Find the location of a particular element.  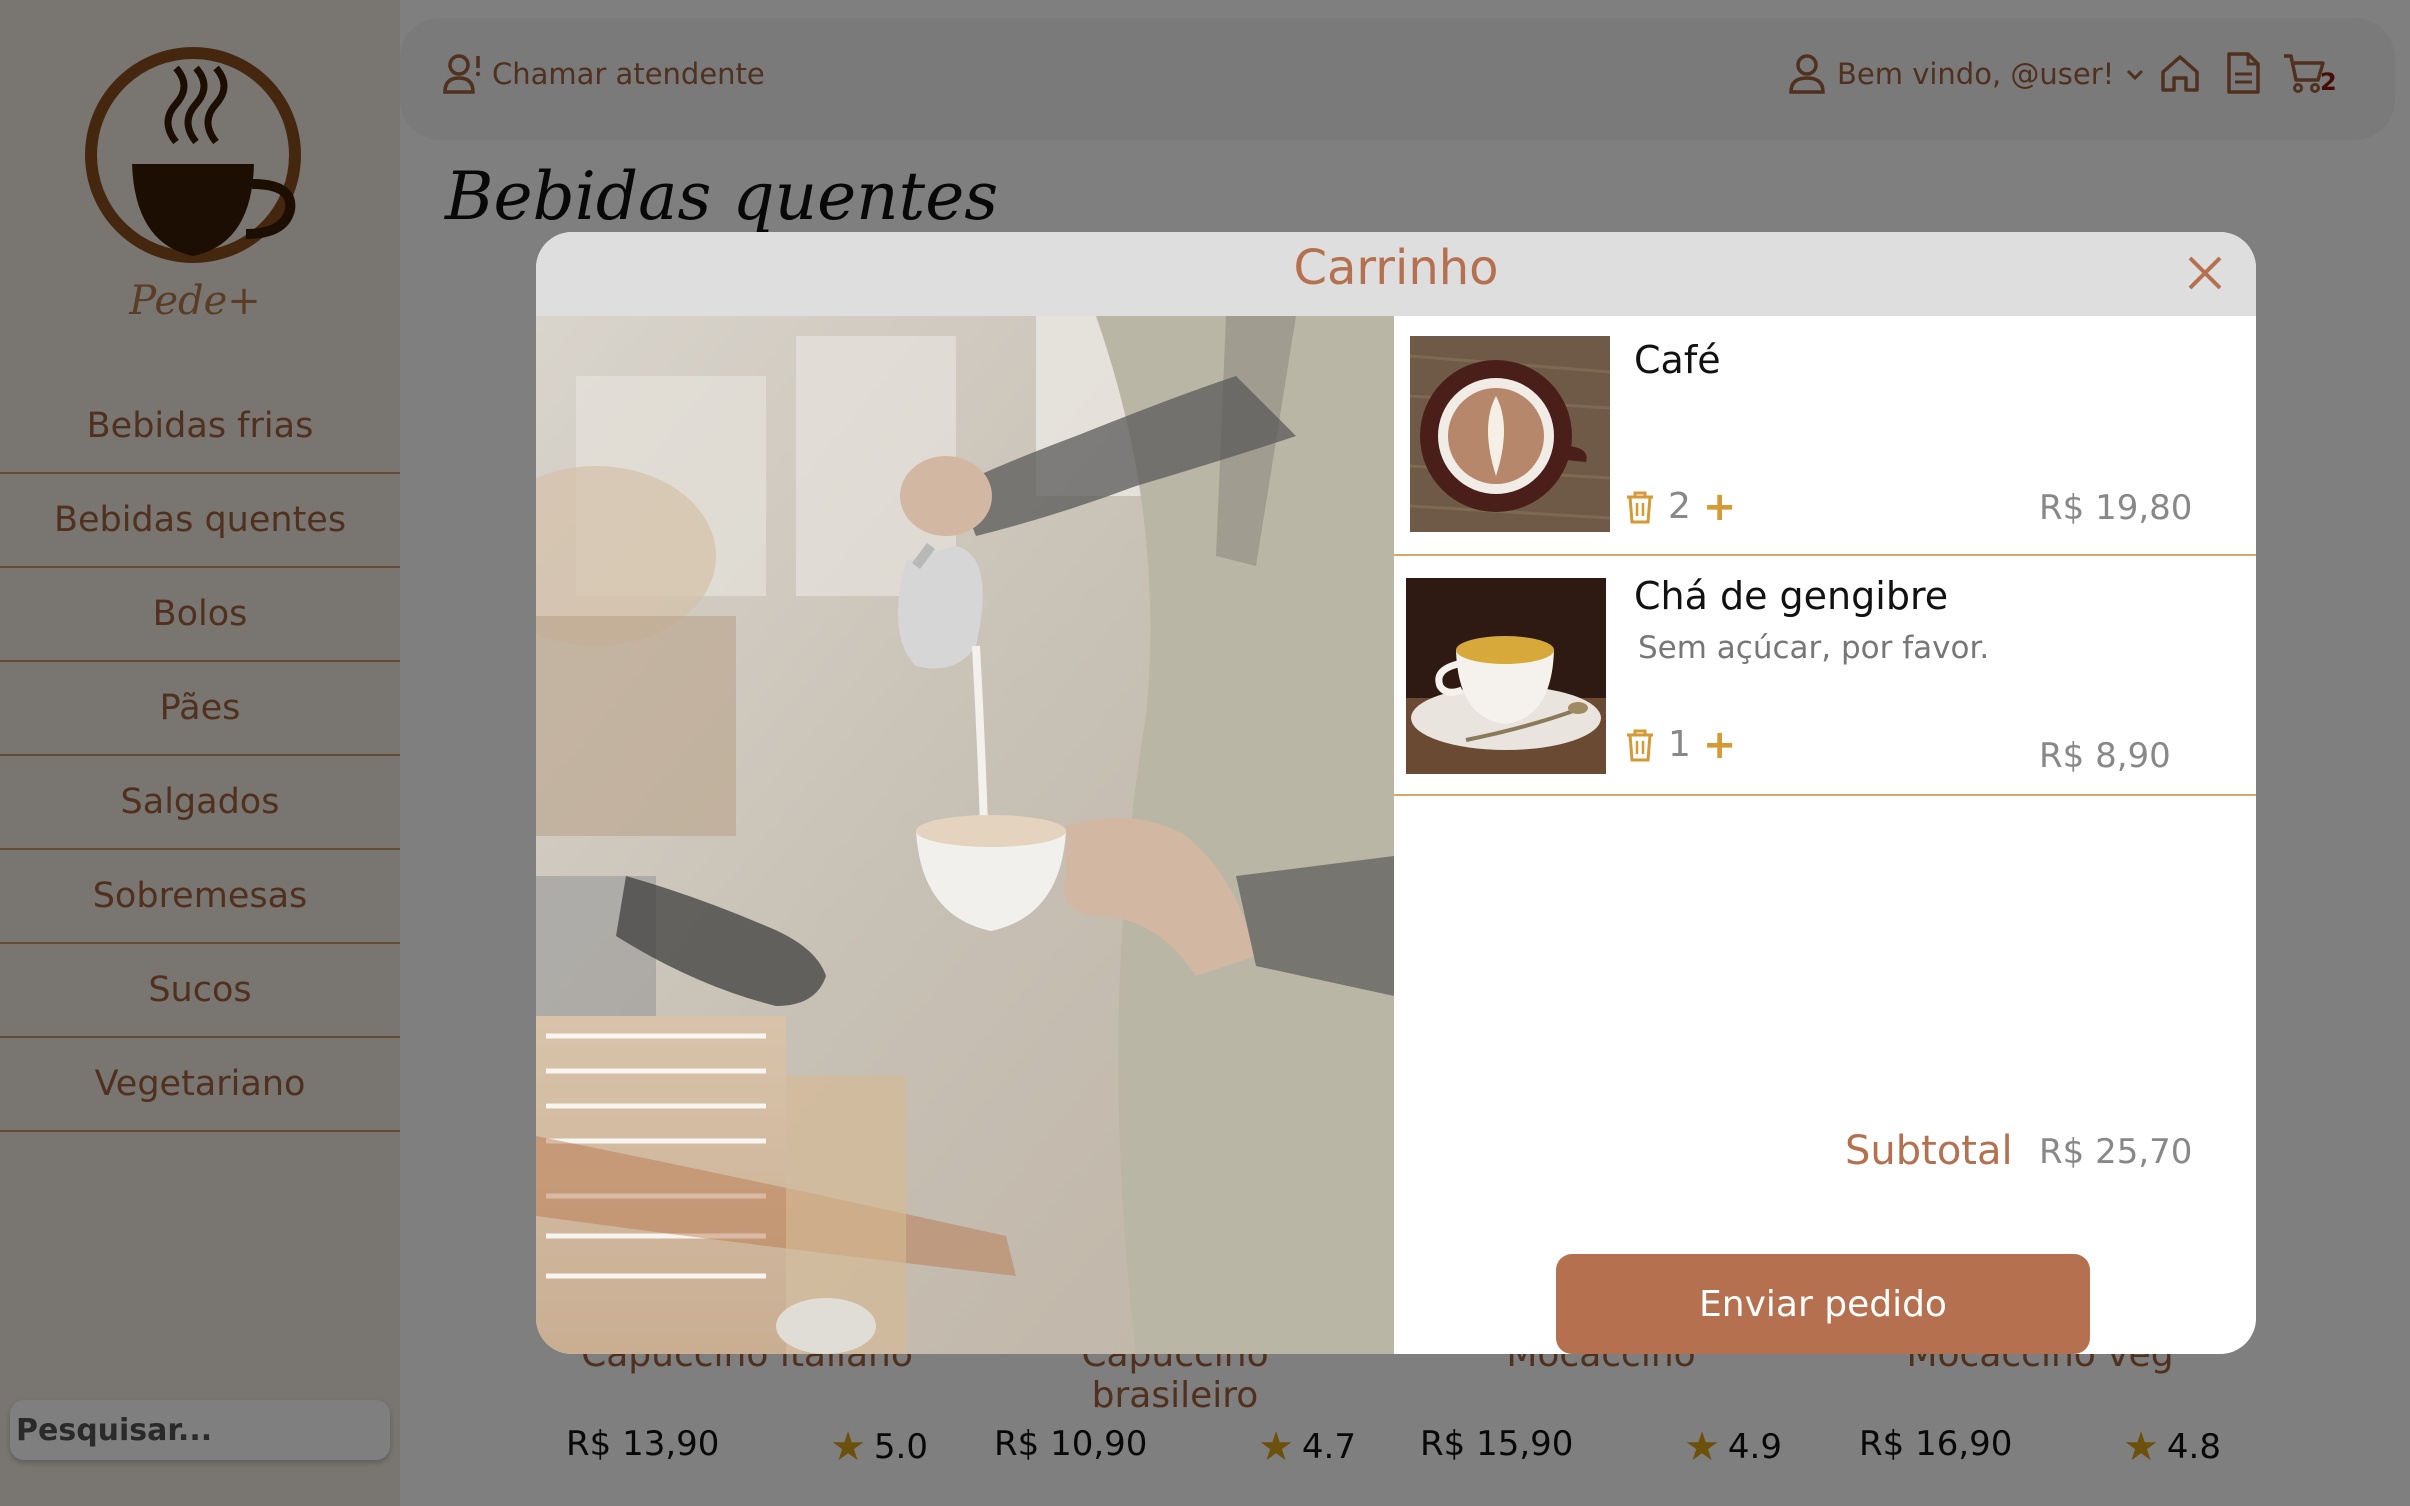

cart-item-price: R$ 19,80 is located at coordinates (2116, 508).